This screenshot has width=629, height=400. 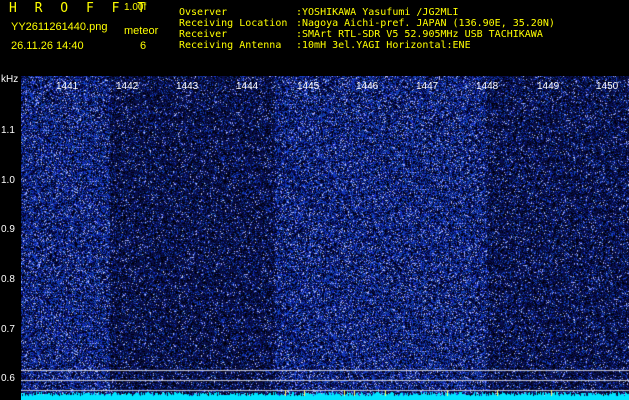 What do you see at coordinates (59, 27) in the screenshot?
I see `image-filename: YY2611261440.png` at bounding box center [59, 27].